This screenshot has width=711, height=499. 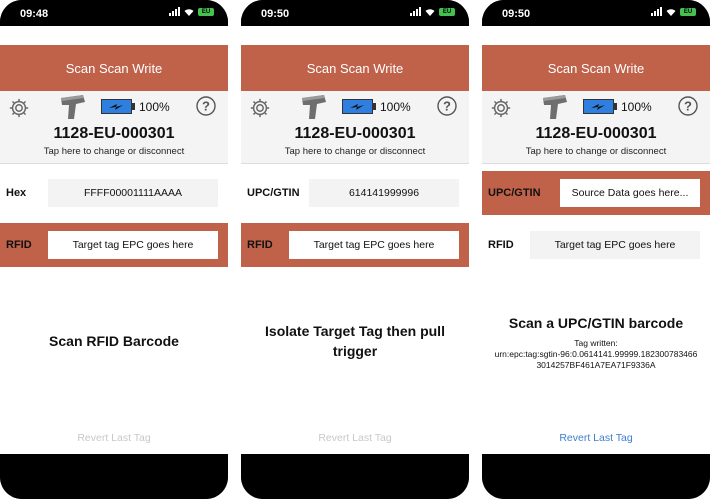 What do you see at coordinates (114, 13) in the screenshot?
I see `status-bar: 09:48 EU` at bounding box center [114, 13].